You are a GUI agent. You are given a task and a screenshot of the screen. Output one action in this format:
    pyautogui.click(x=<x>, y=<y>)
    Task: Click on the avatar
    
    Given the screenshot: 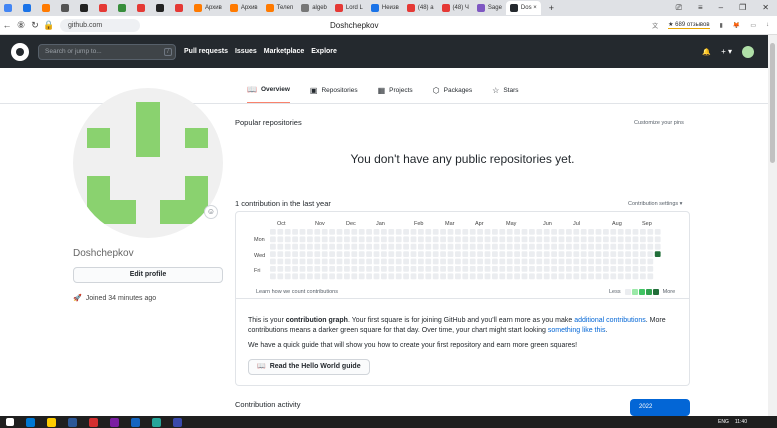 What is the action you would take?
    pyautogui.click(x=748, y=51)
    